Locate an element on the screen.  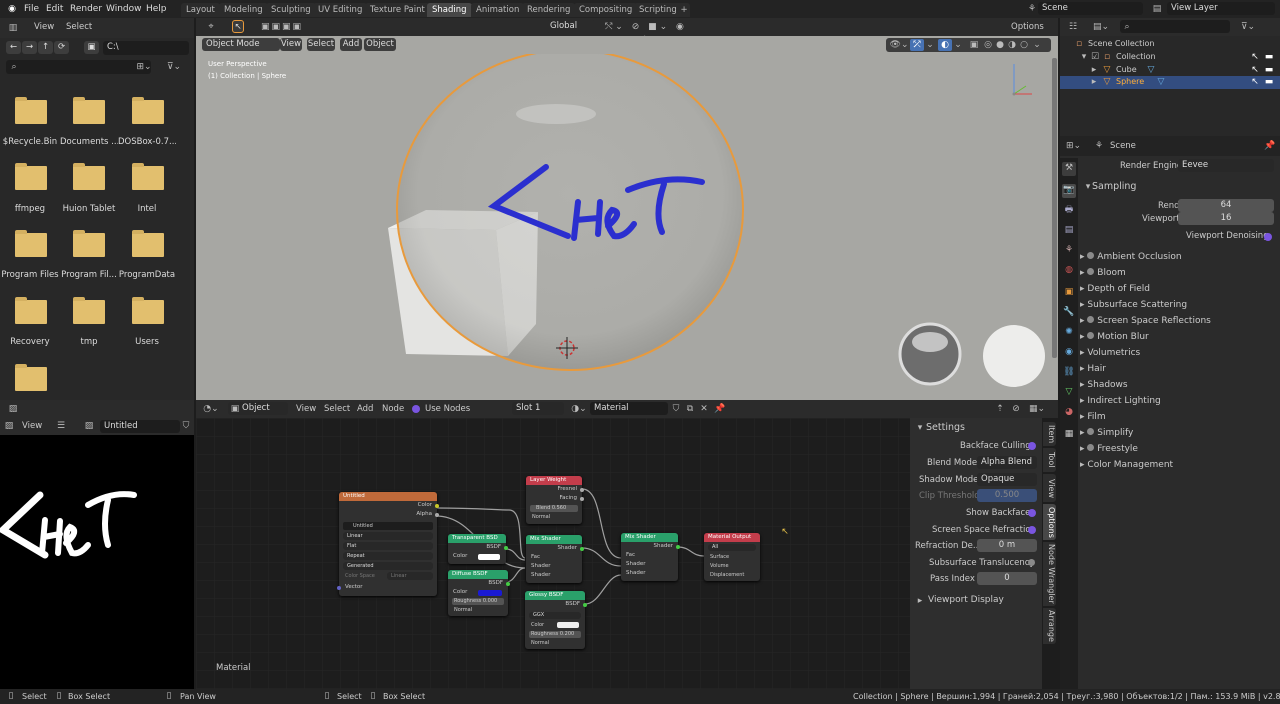
scene-tab-icon: ⚘ is located at coordinates (1069, 250).